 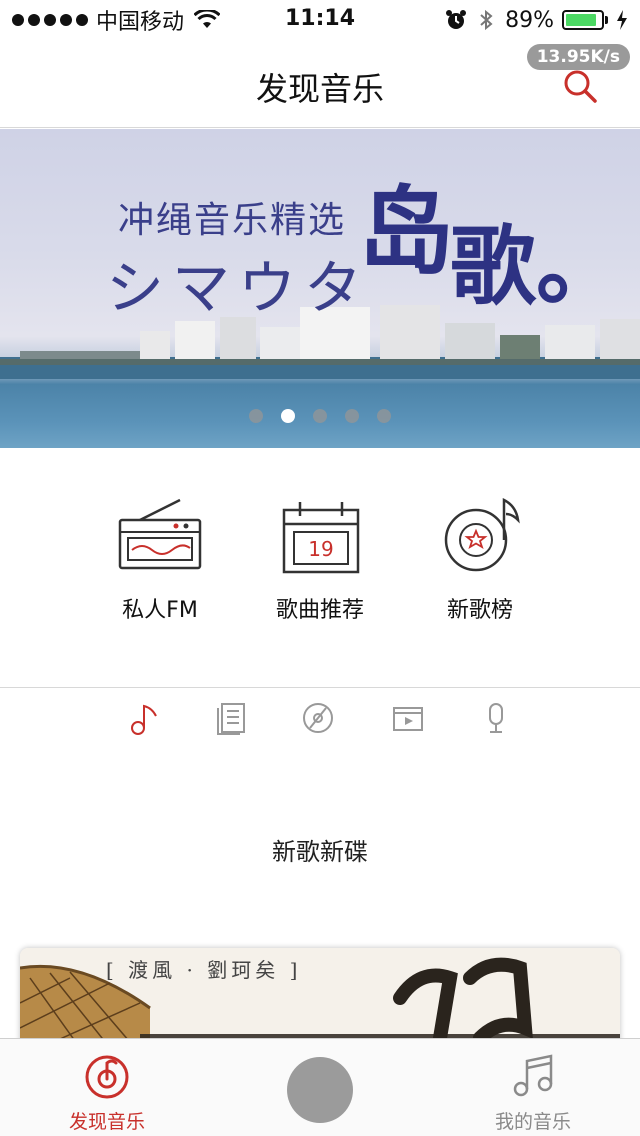 What do you see at coordinates (408, 718) in the screenshot?
I see `video-icon` at bounding box center [408, 718].